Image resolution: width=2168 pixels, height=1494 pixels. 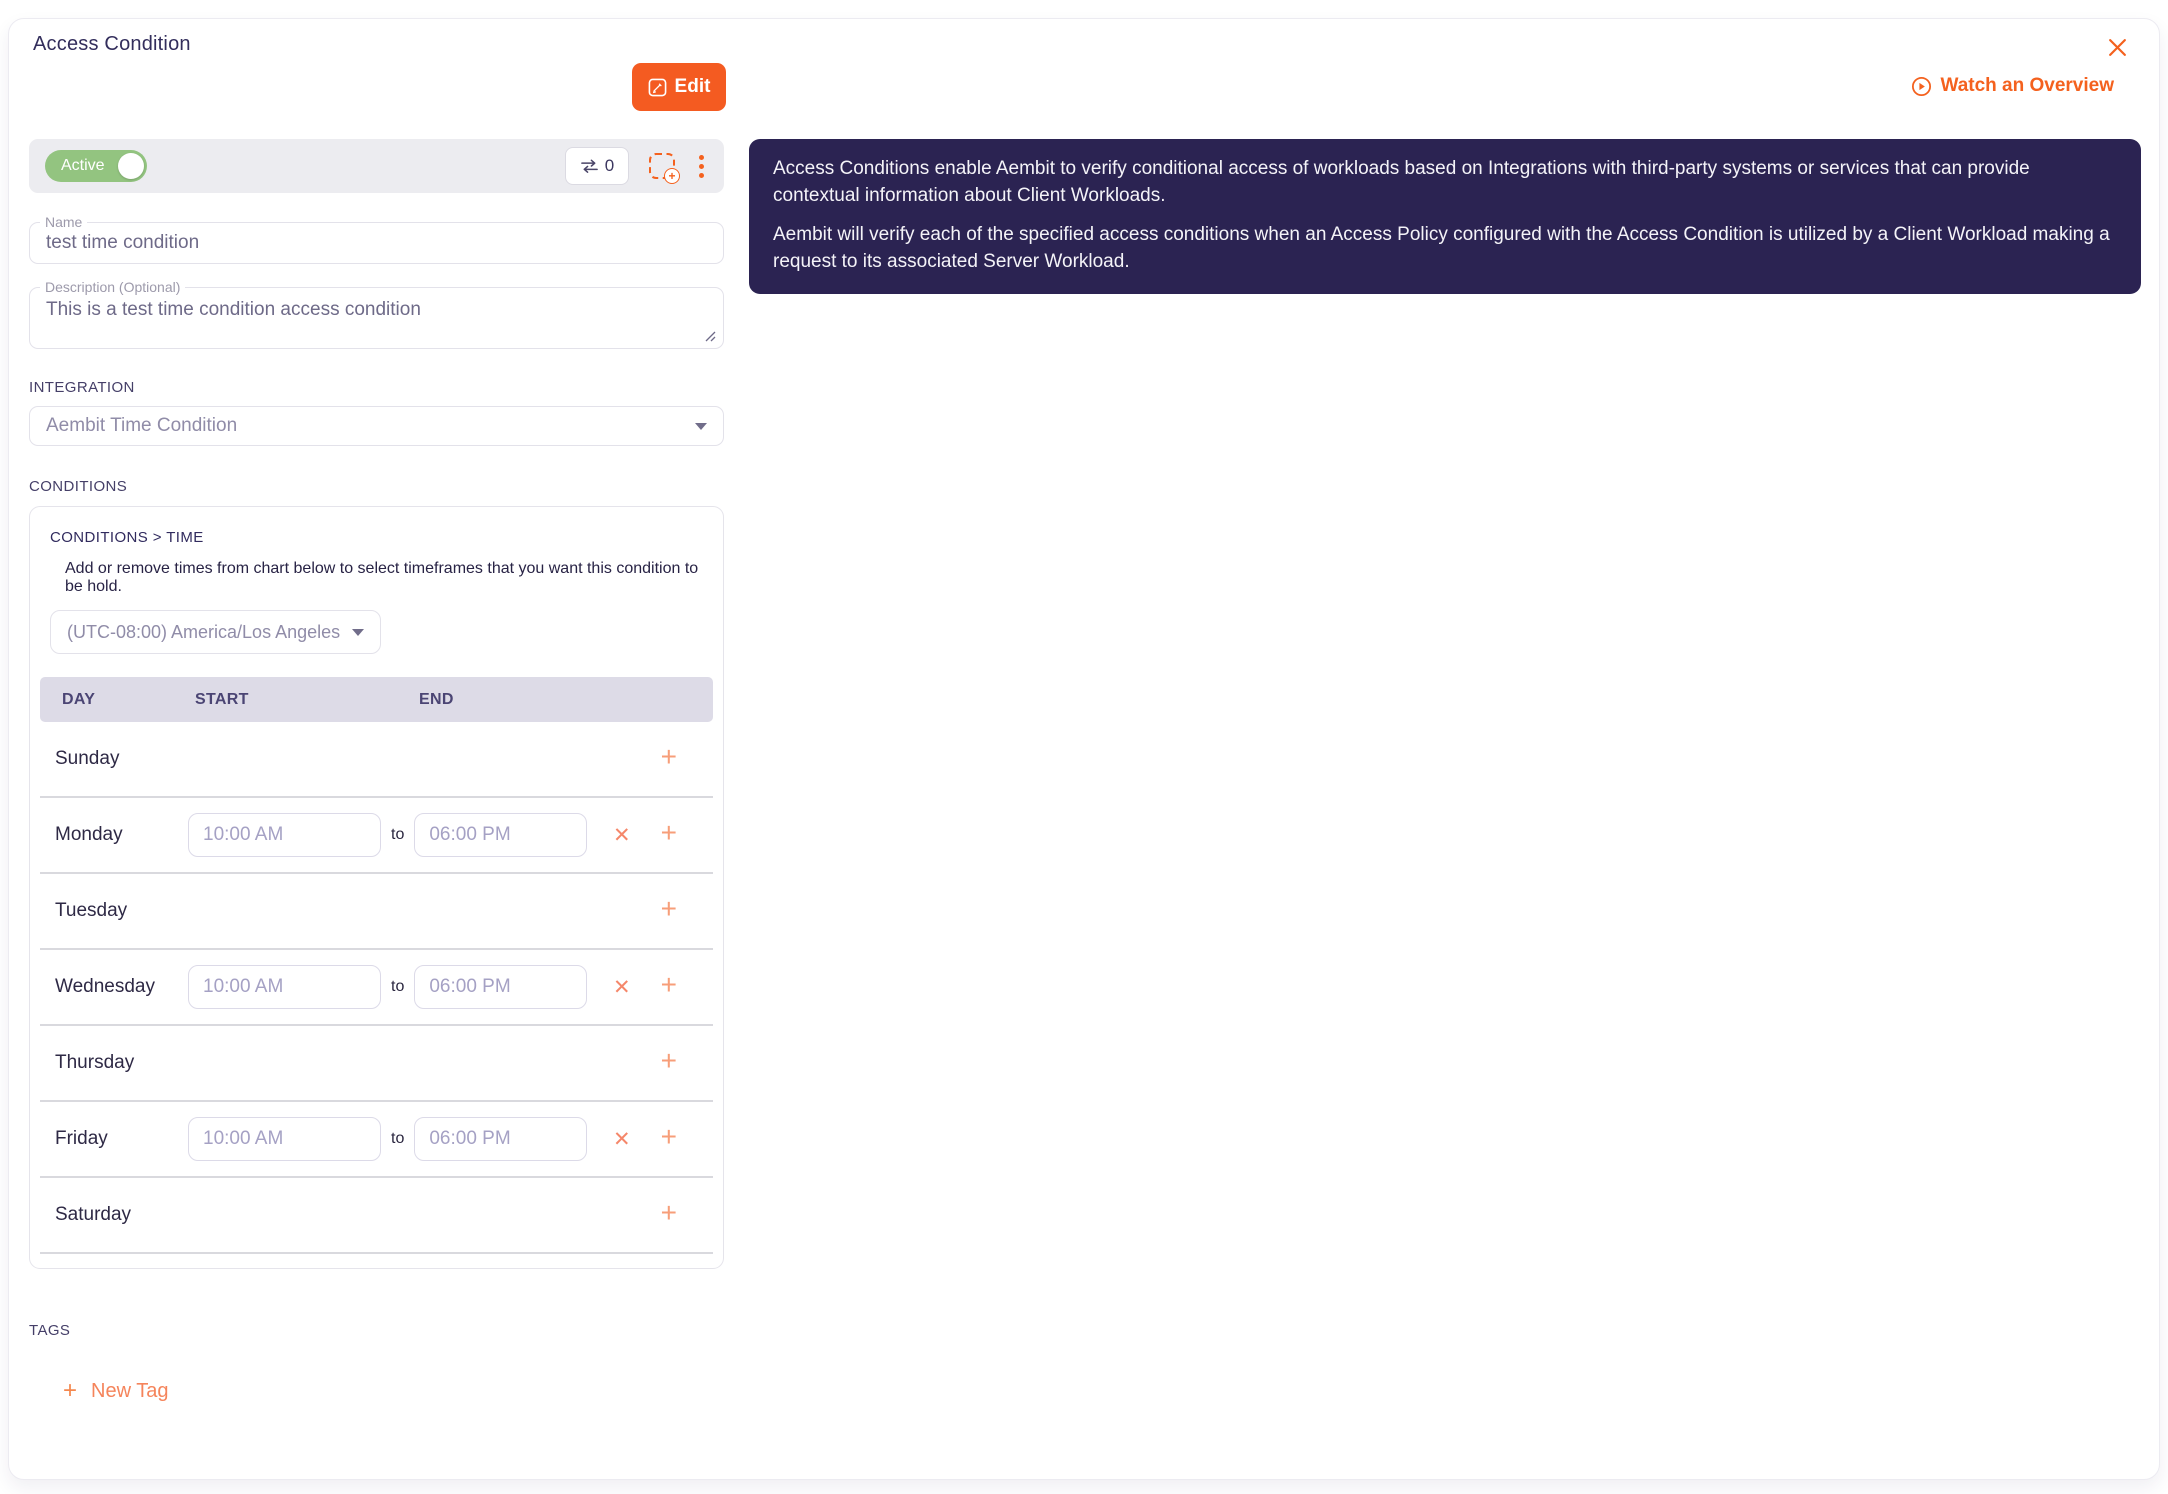 What do you see at coordinates (376, 166) in the screenshot?
I see `status-toolbar: Active 0 +` at bounding box center [376, 166].